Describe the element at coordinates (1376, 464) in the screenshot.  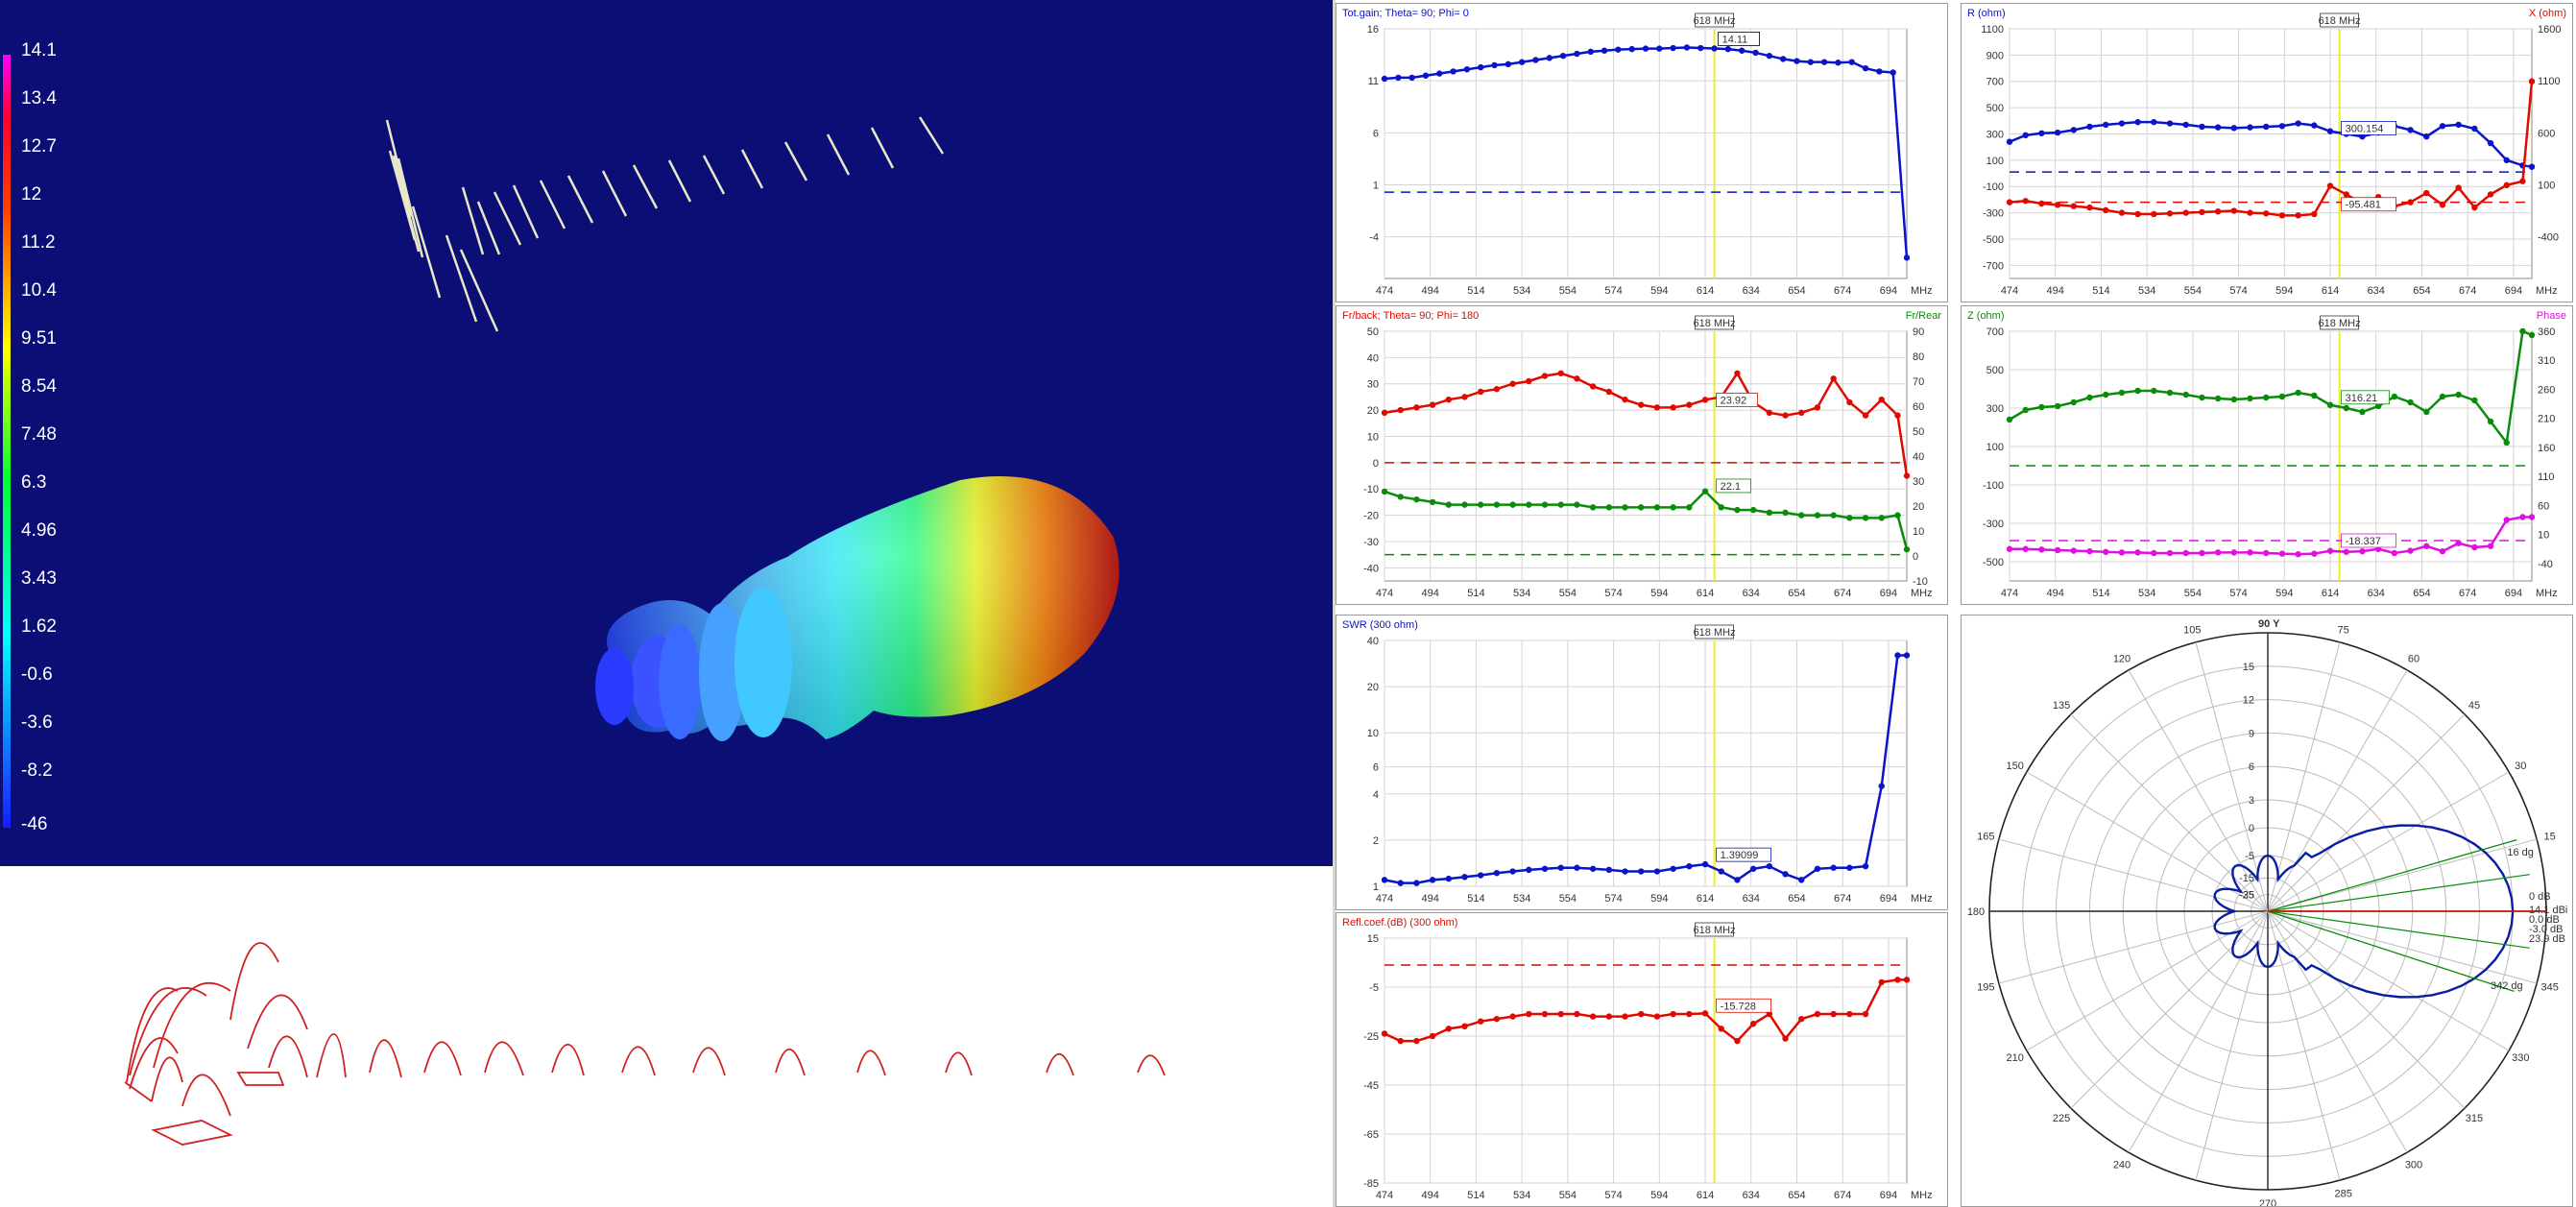
I see `y-tick-label: 0` at that location.